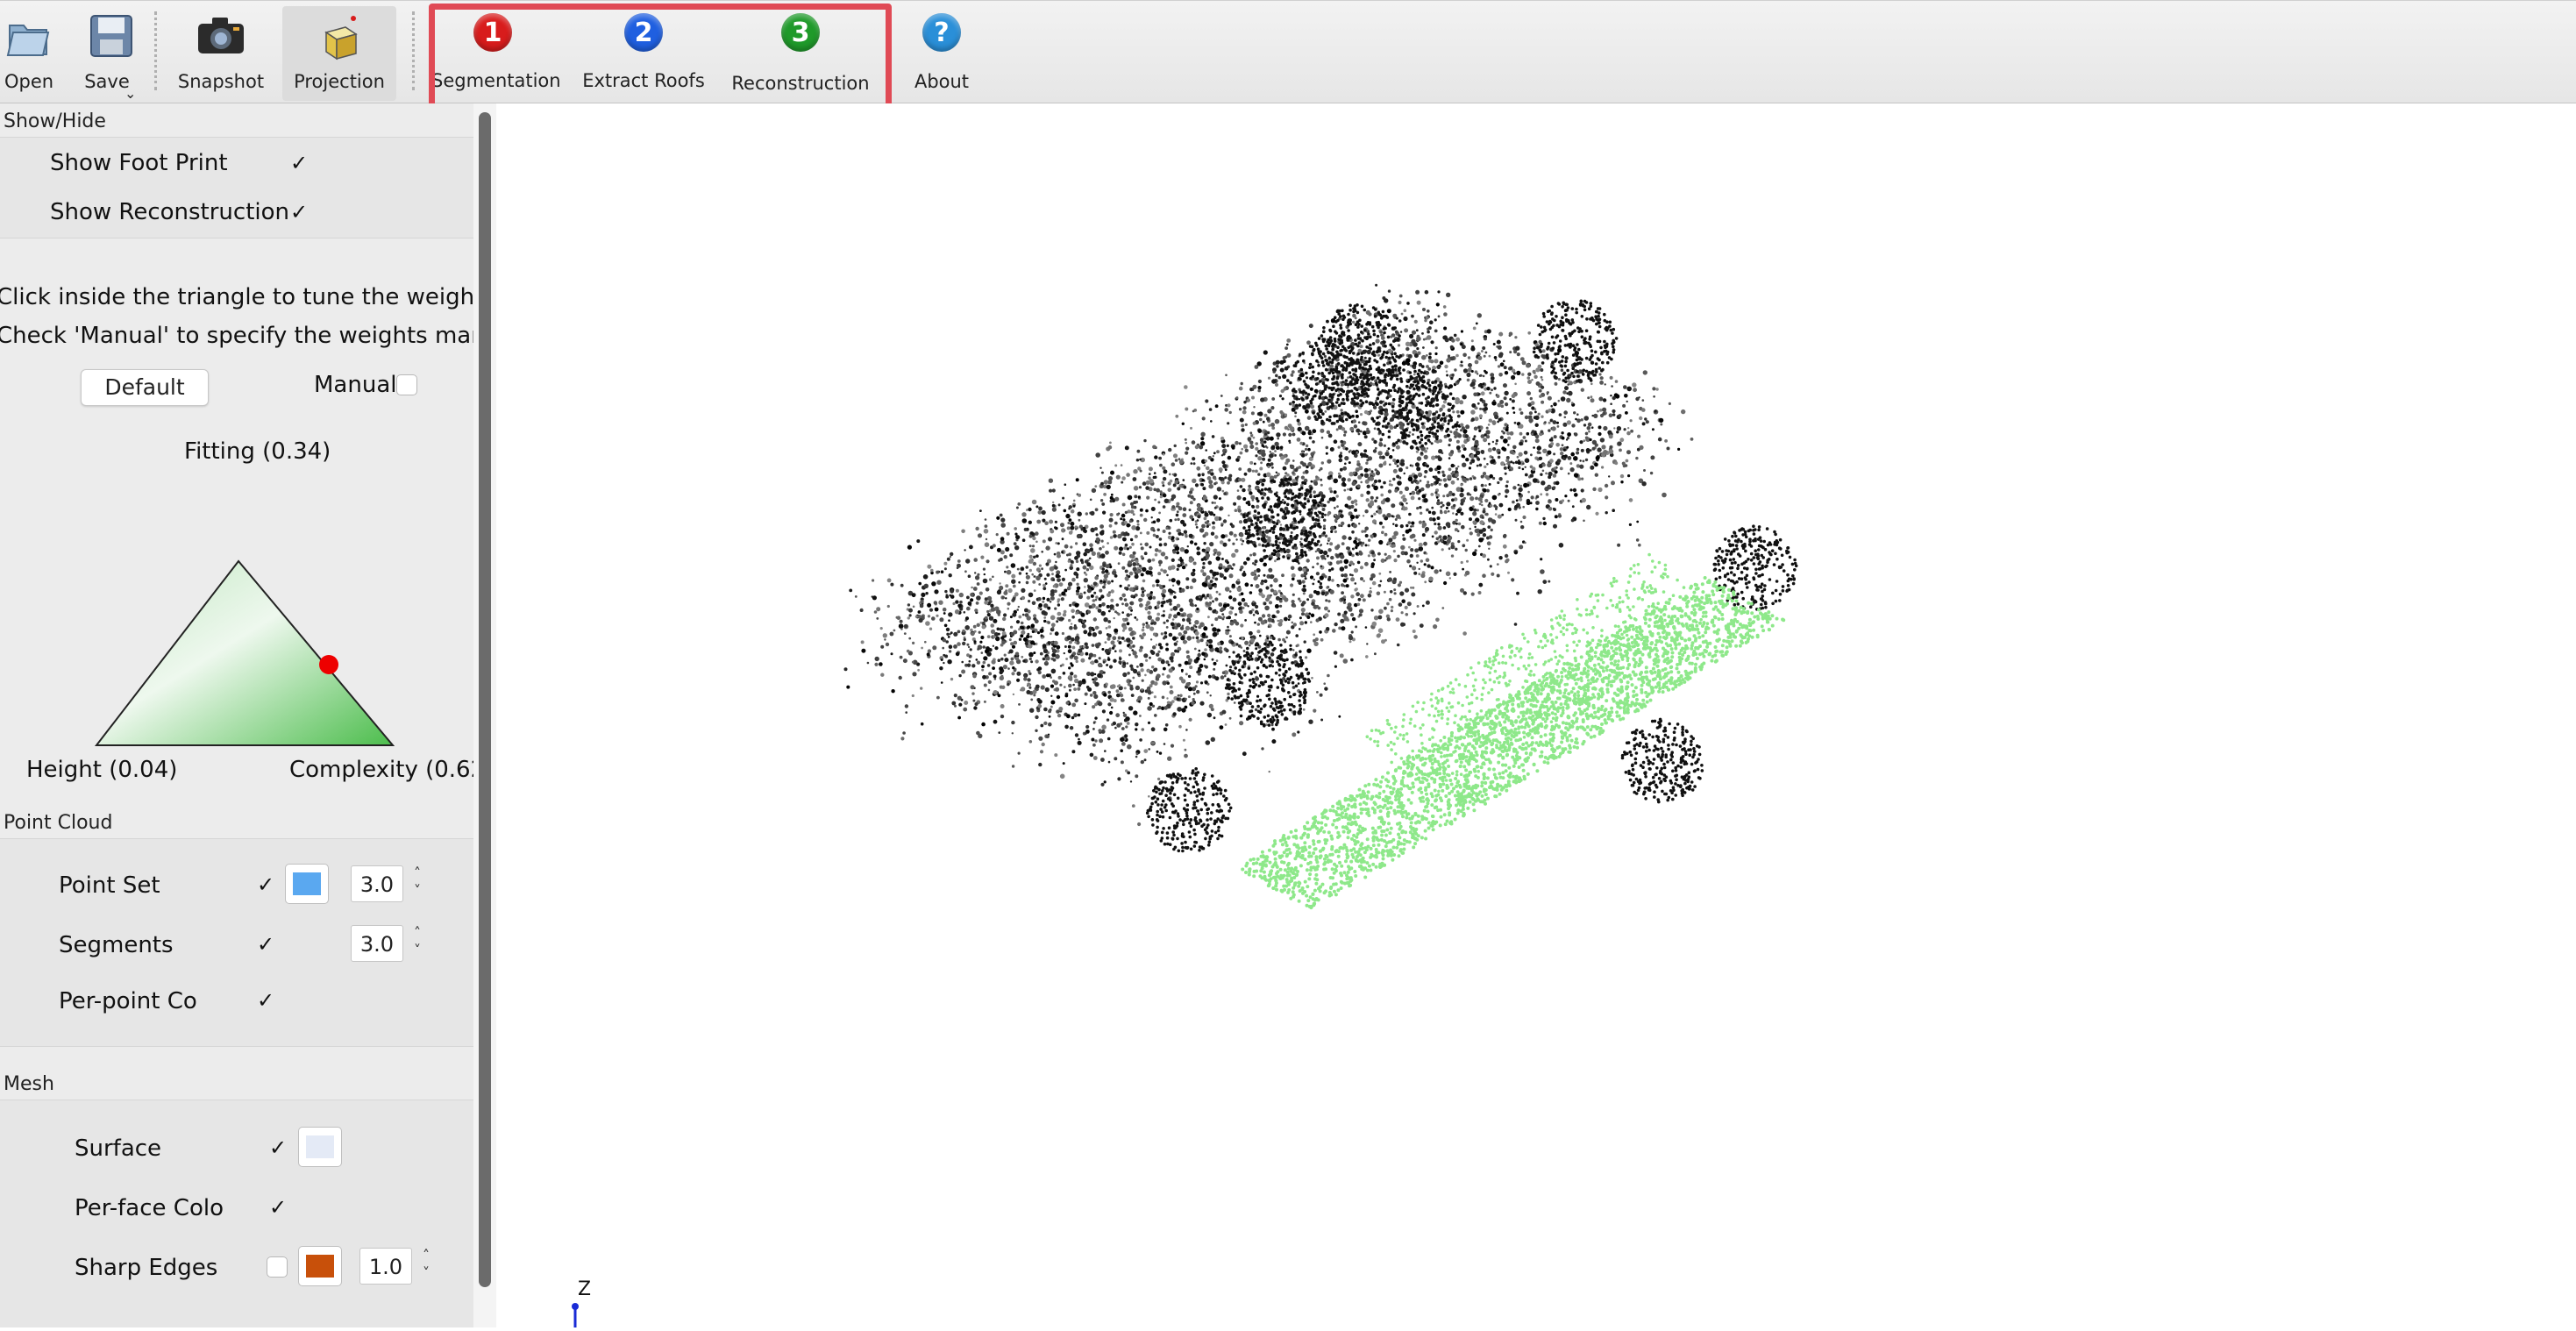 This screenshot has width=2576, height=1331. I want to click on show-reconstruction-label: Show Reconstruction, so click(169, 212).